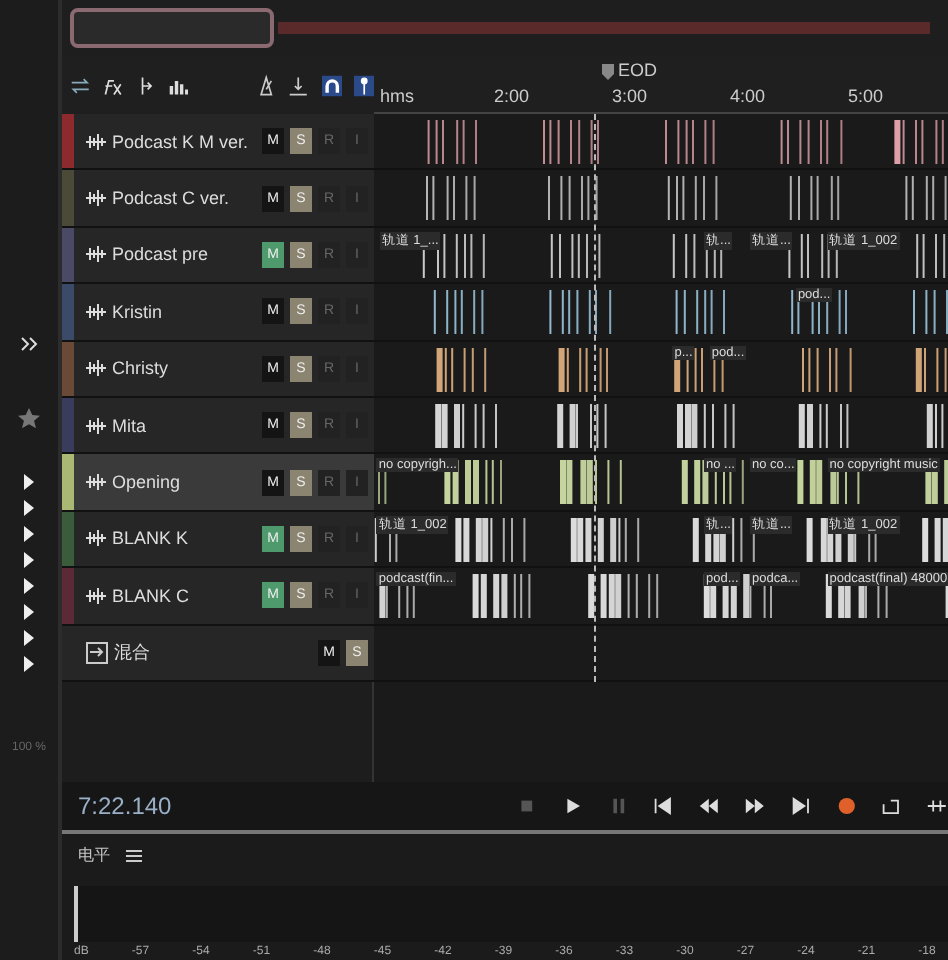 The width and height of the screenshot is (948, 960). I want to click on marker-icon, so click(608, 72).